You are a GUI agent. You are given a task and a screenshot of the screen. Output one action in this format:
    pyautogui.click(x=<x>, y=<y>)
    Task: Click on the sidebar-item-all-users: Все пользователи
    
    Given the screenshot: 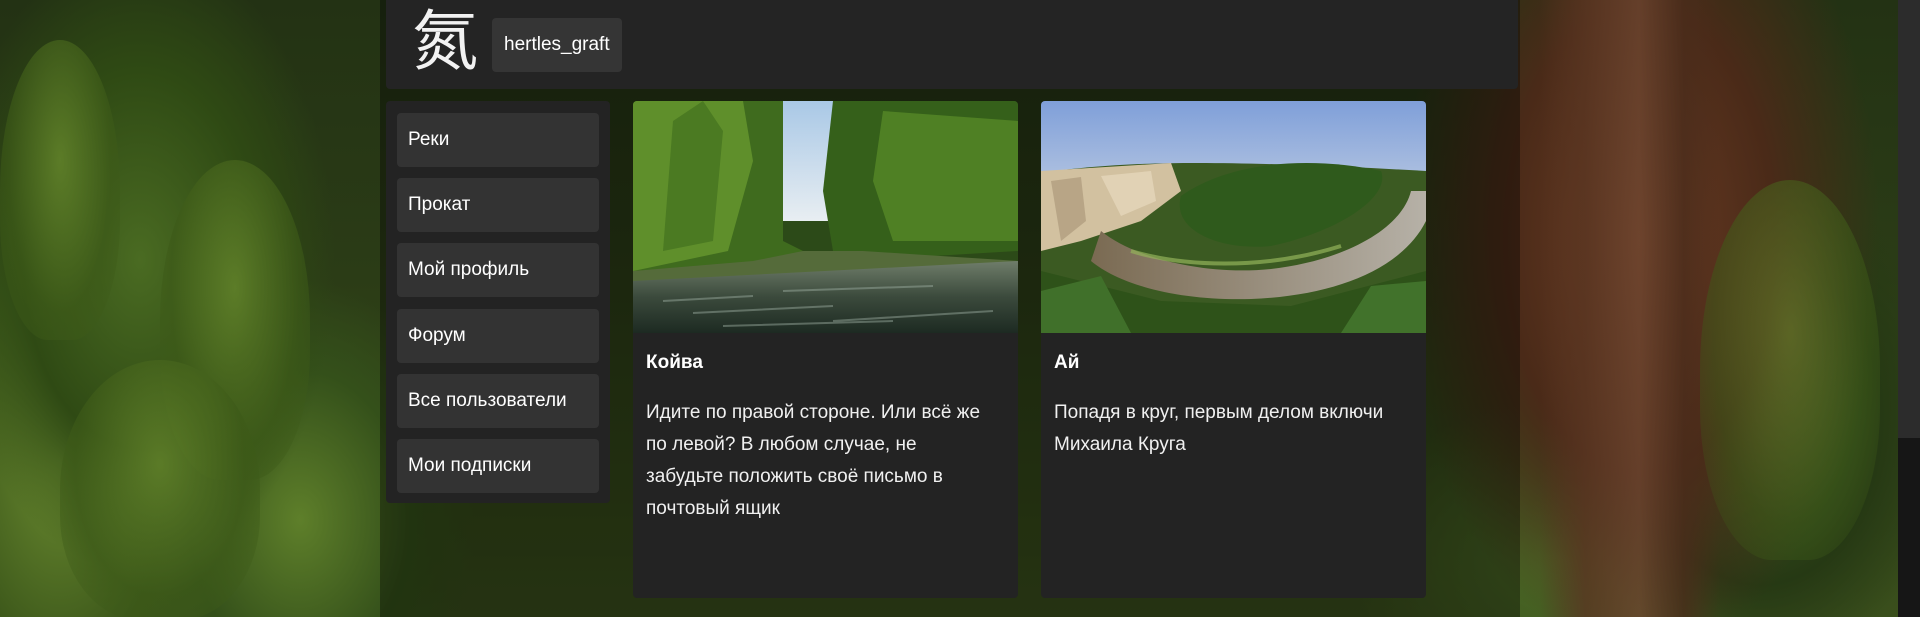 What is the action you would take?
    pyautogui.click(x=498, y=401)
    